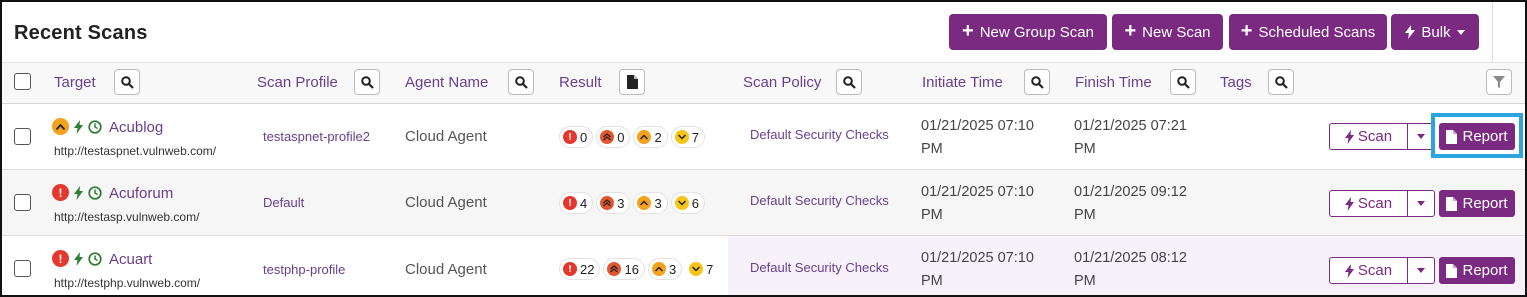  What do you see at coordinates (1130, 126) in the screenshot?
I see `finish-date: 01/21/2025 07:21` at bounding box center [1130, 126].